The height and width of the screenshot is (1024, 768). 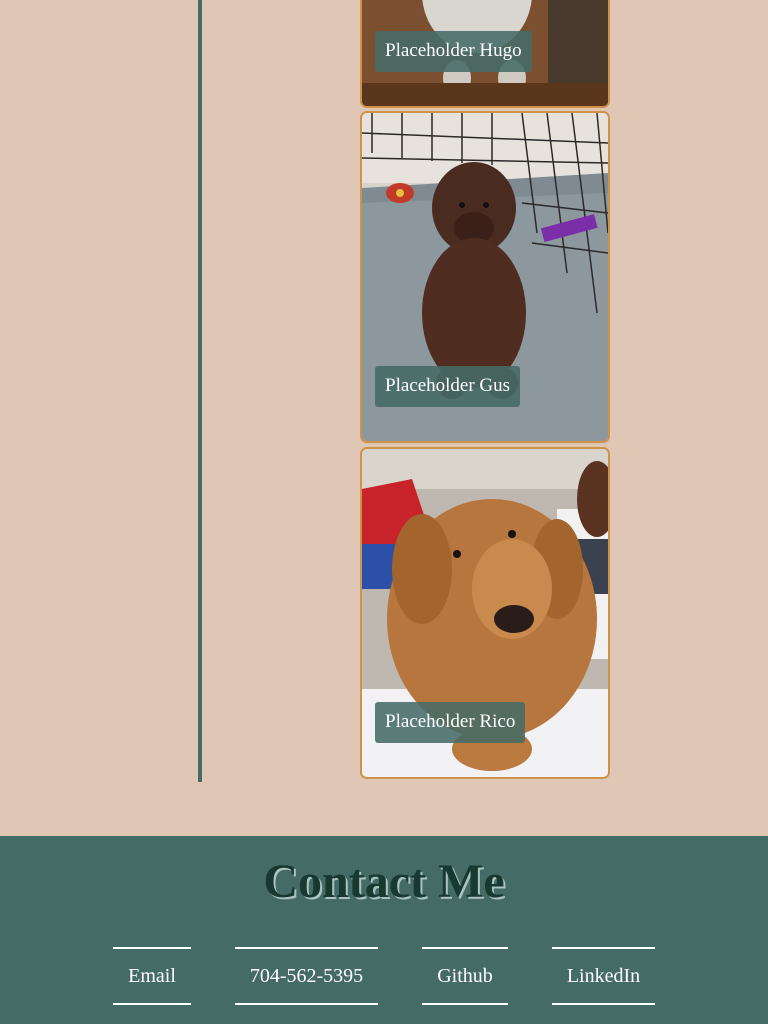 I want to click on phone-link: 704-562-5395, so click(x=306, y=976).